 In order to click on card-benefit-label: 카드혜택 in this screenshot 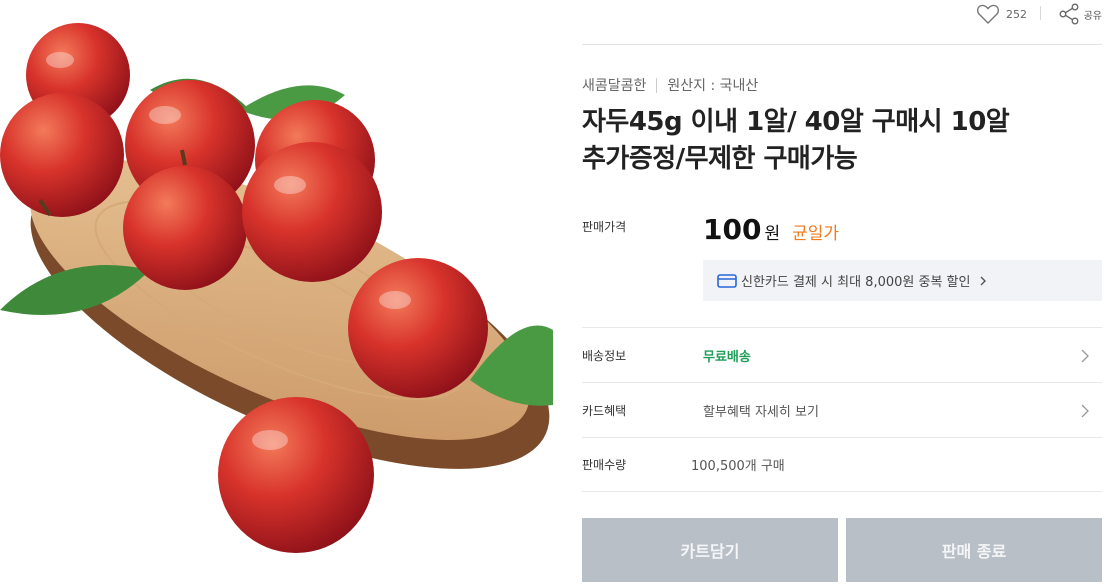, I will do `click(604, 410)`.